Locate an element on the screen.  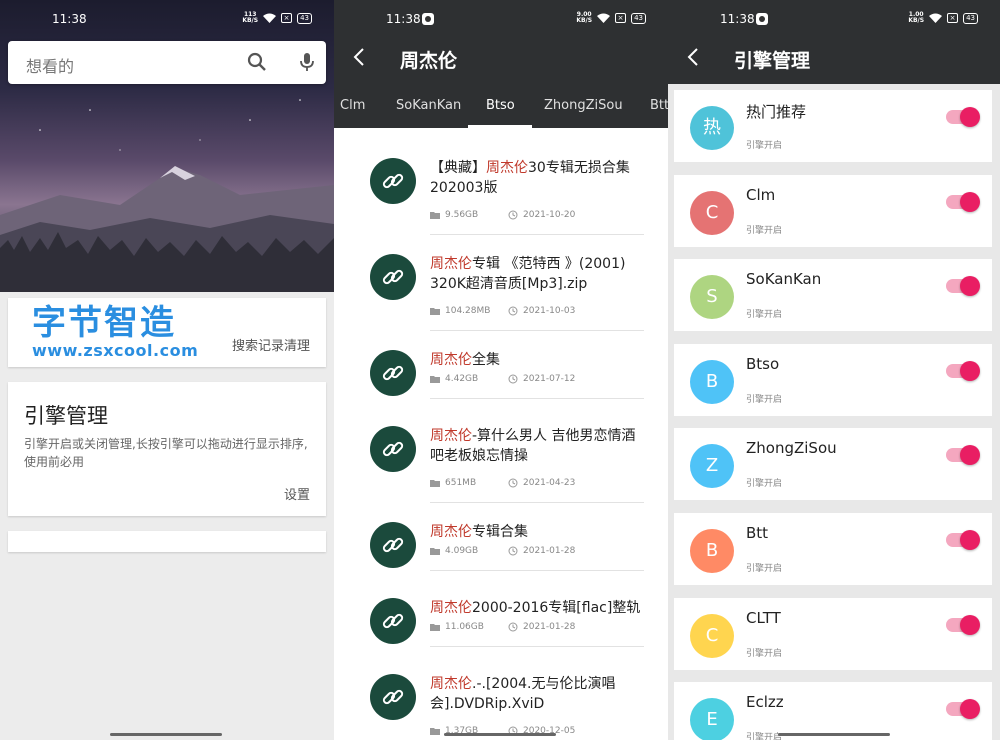
net-speed: 1.00 KB/S is located at coordinates (916, 17).